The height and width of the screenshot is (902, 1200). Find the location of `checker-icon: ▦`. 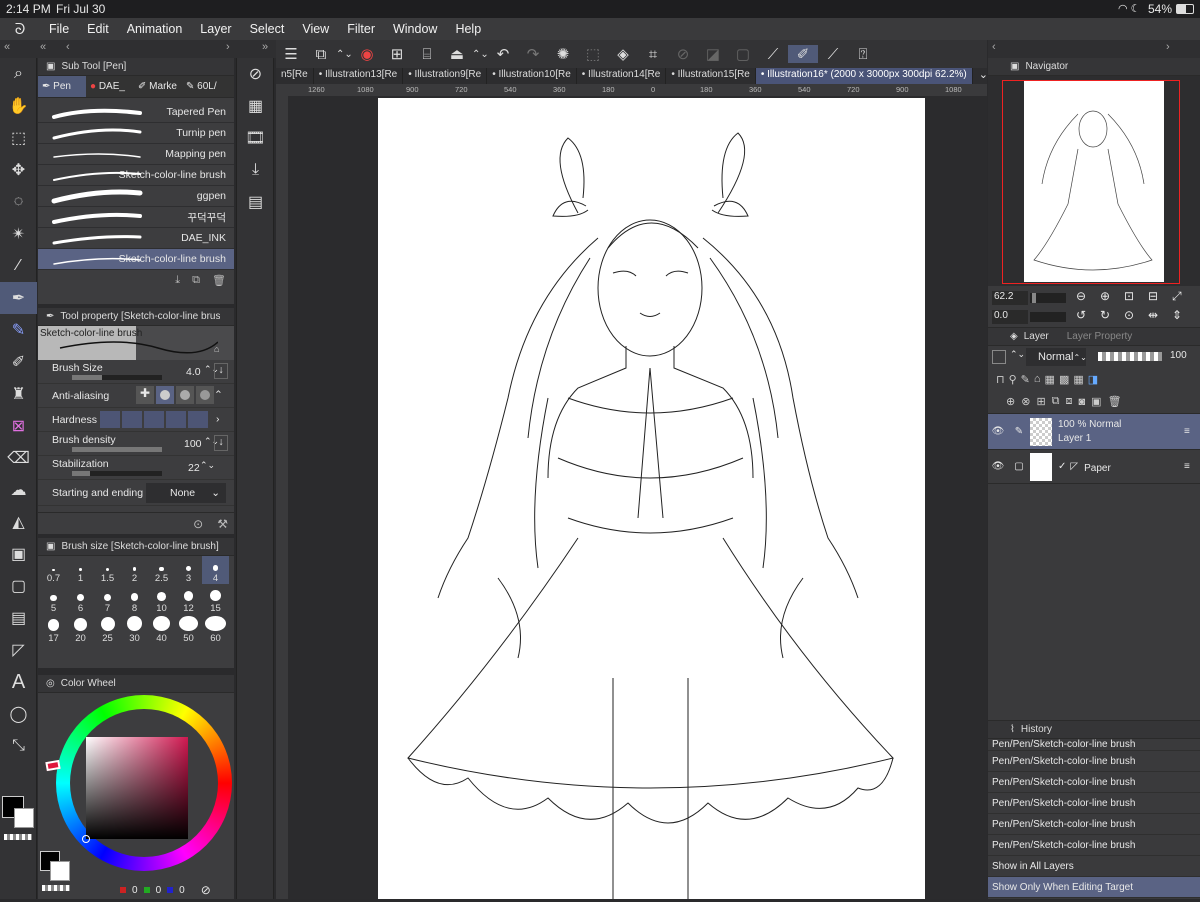

checker-icon: ▦ is located at coordinates (1078, 379).